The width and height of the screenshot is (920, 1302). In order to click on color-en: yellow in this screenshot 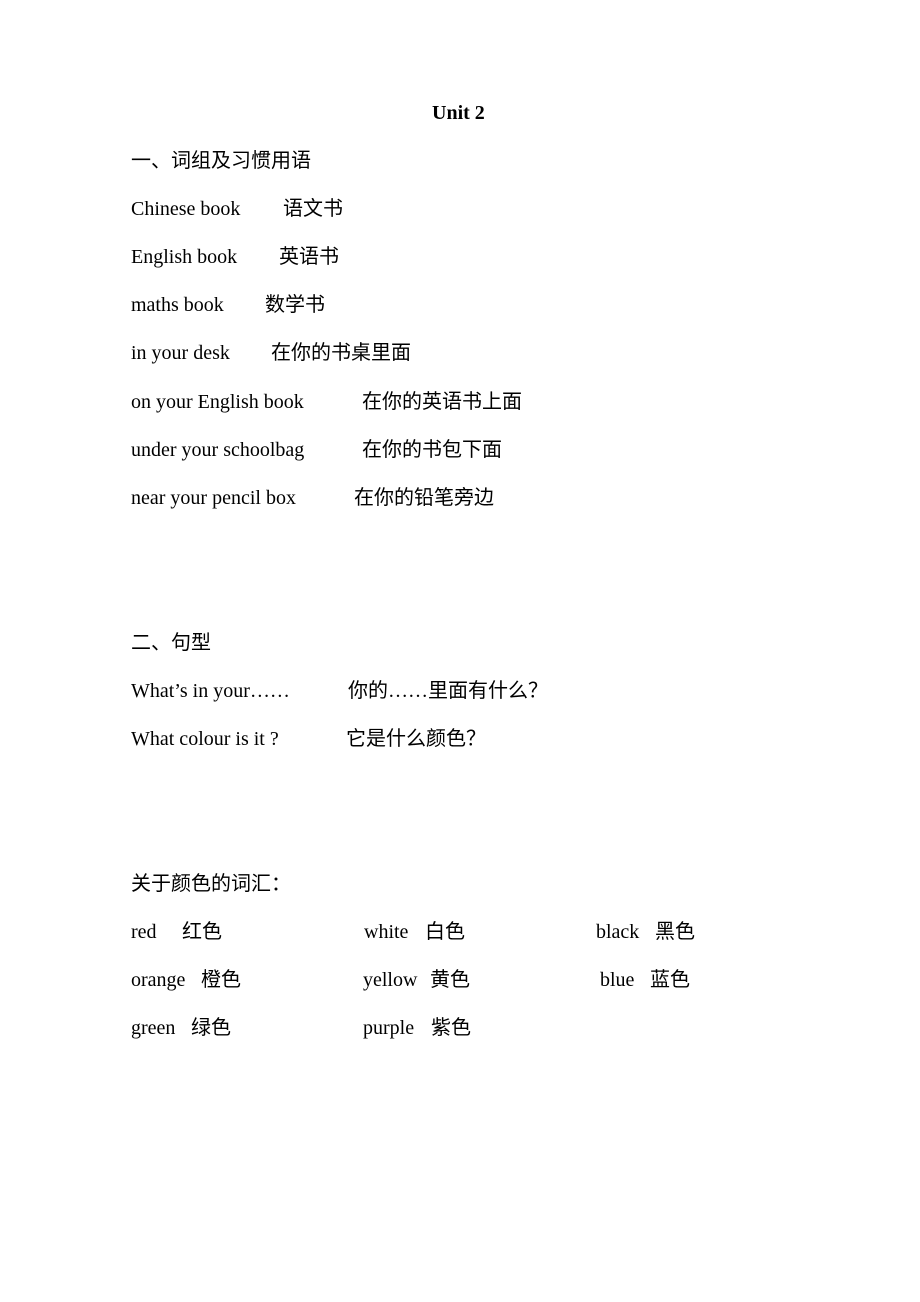, I will do `click(390, 980)`.